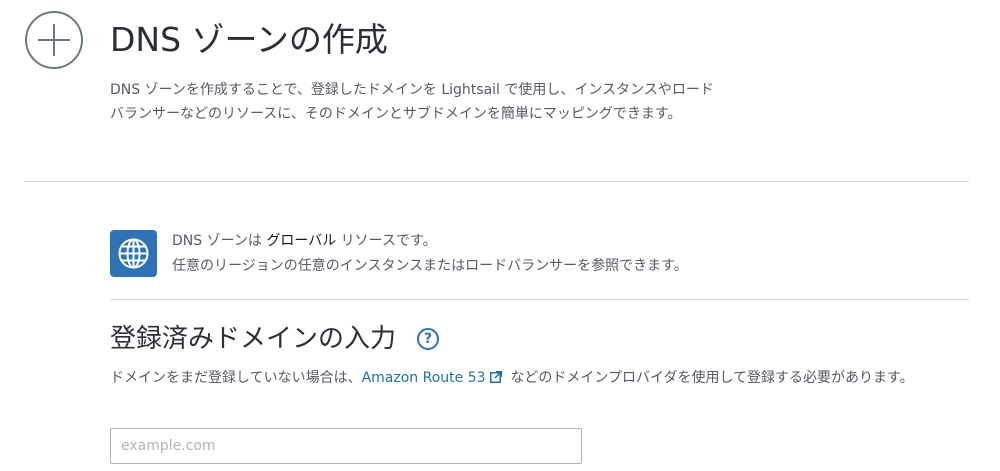 The image size is (1000, 471). What do you see at coordinates (133, 253) in the screenshot?
I see `globe-icon` at bounding box center [133, 253].